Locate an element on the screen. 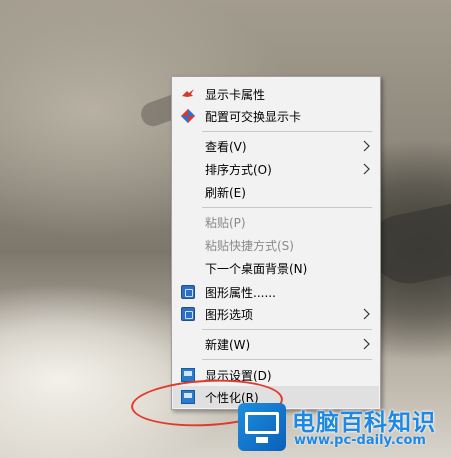  menu-item-label: 粘贴(P) is located at coordinates (225, 222).